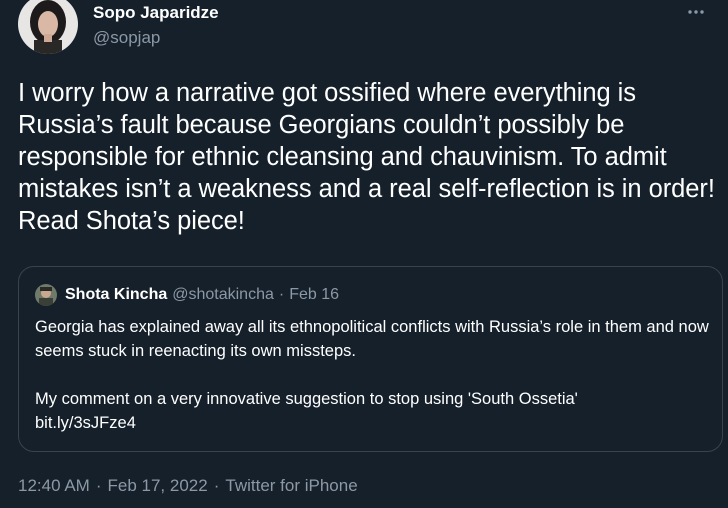 The height and width of the screenshot is (508, 728). I want to click on avatar, so click(48, 27).